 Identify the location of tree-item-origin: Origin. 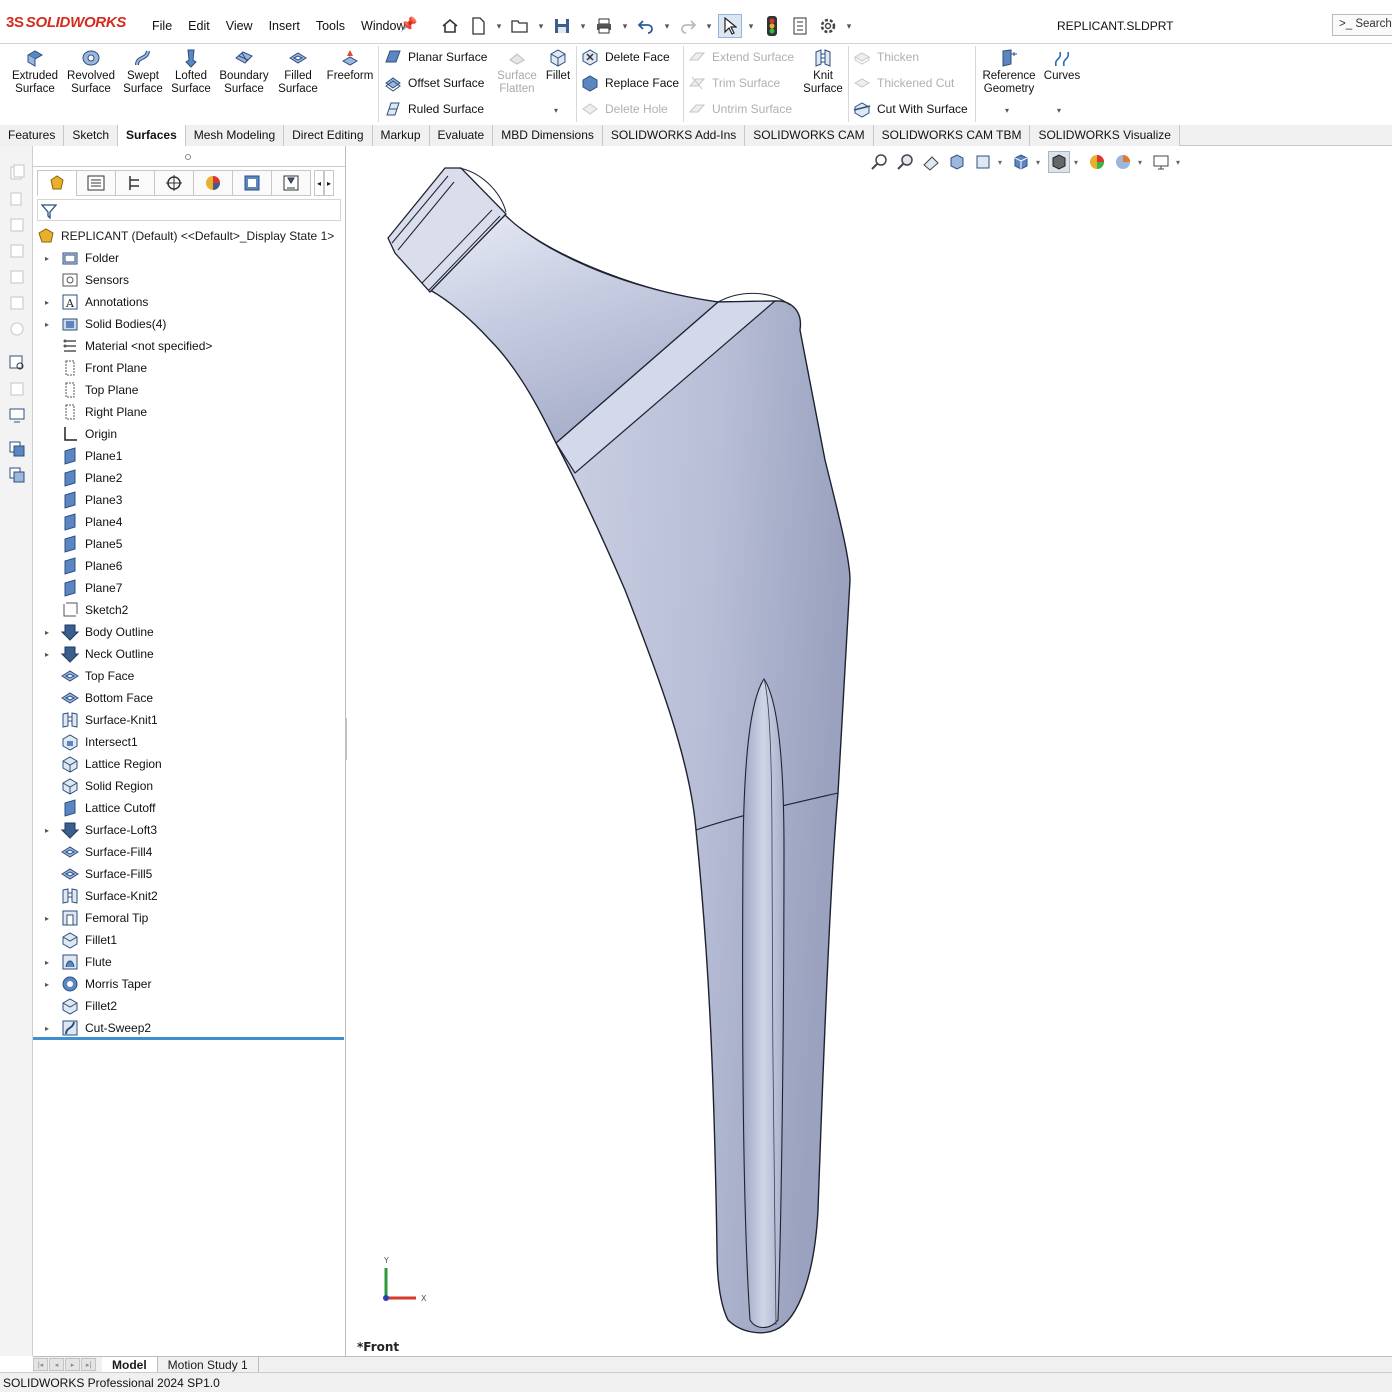
(188, 434).